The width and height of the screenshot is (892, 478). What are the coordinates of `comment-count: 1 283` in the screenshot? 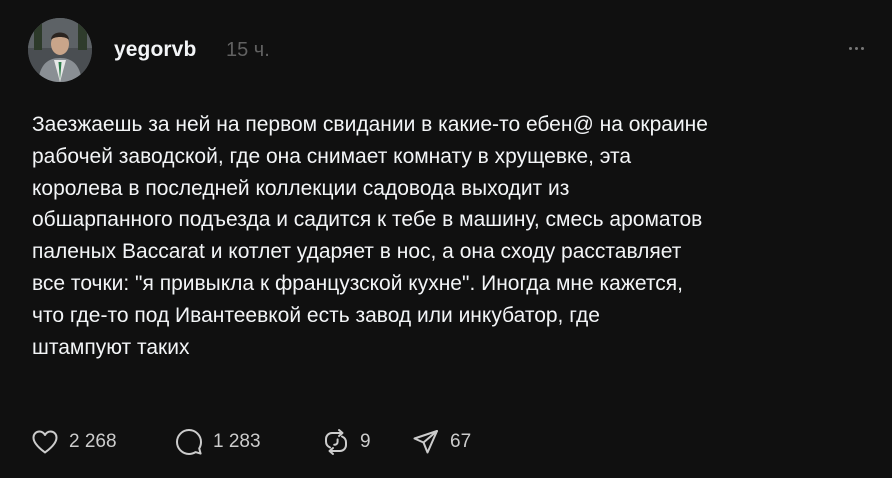 It's located at (237, 441).